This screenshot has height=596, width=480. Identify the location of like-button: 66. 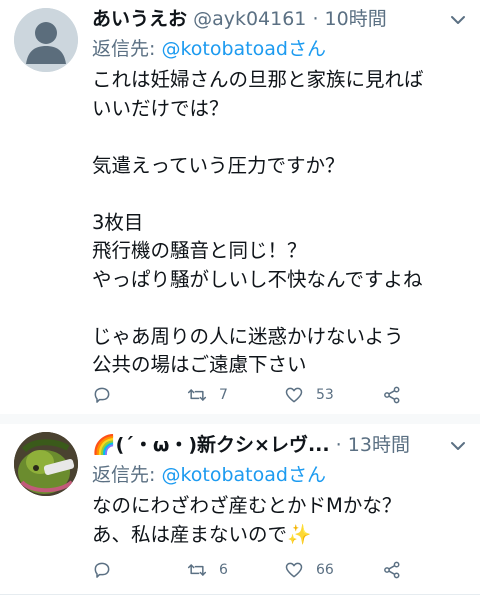
(309, 570).